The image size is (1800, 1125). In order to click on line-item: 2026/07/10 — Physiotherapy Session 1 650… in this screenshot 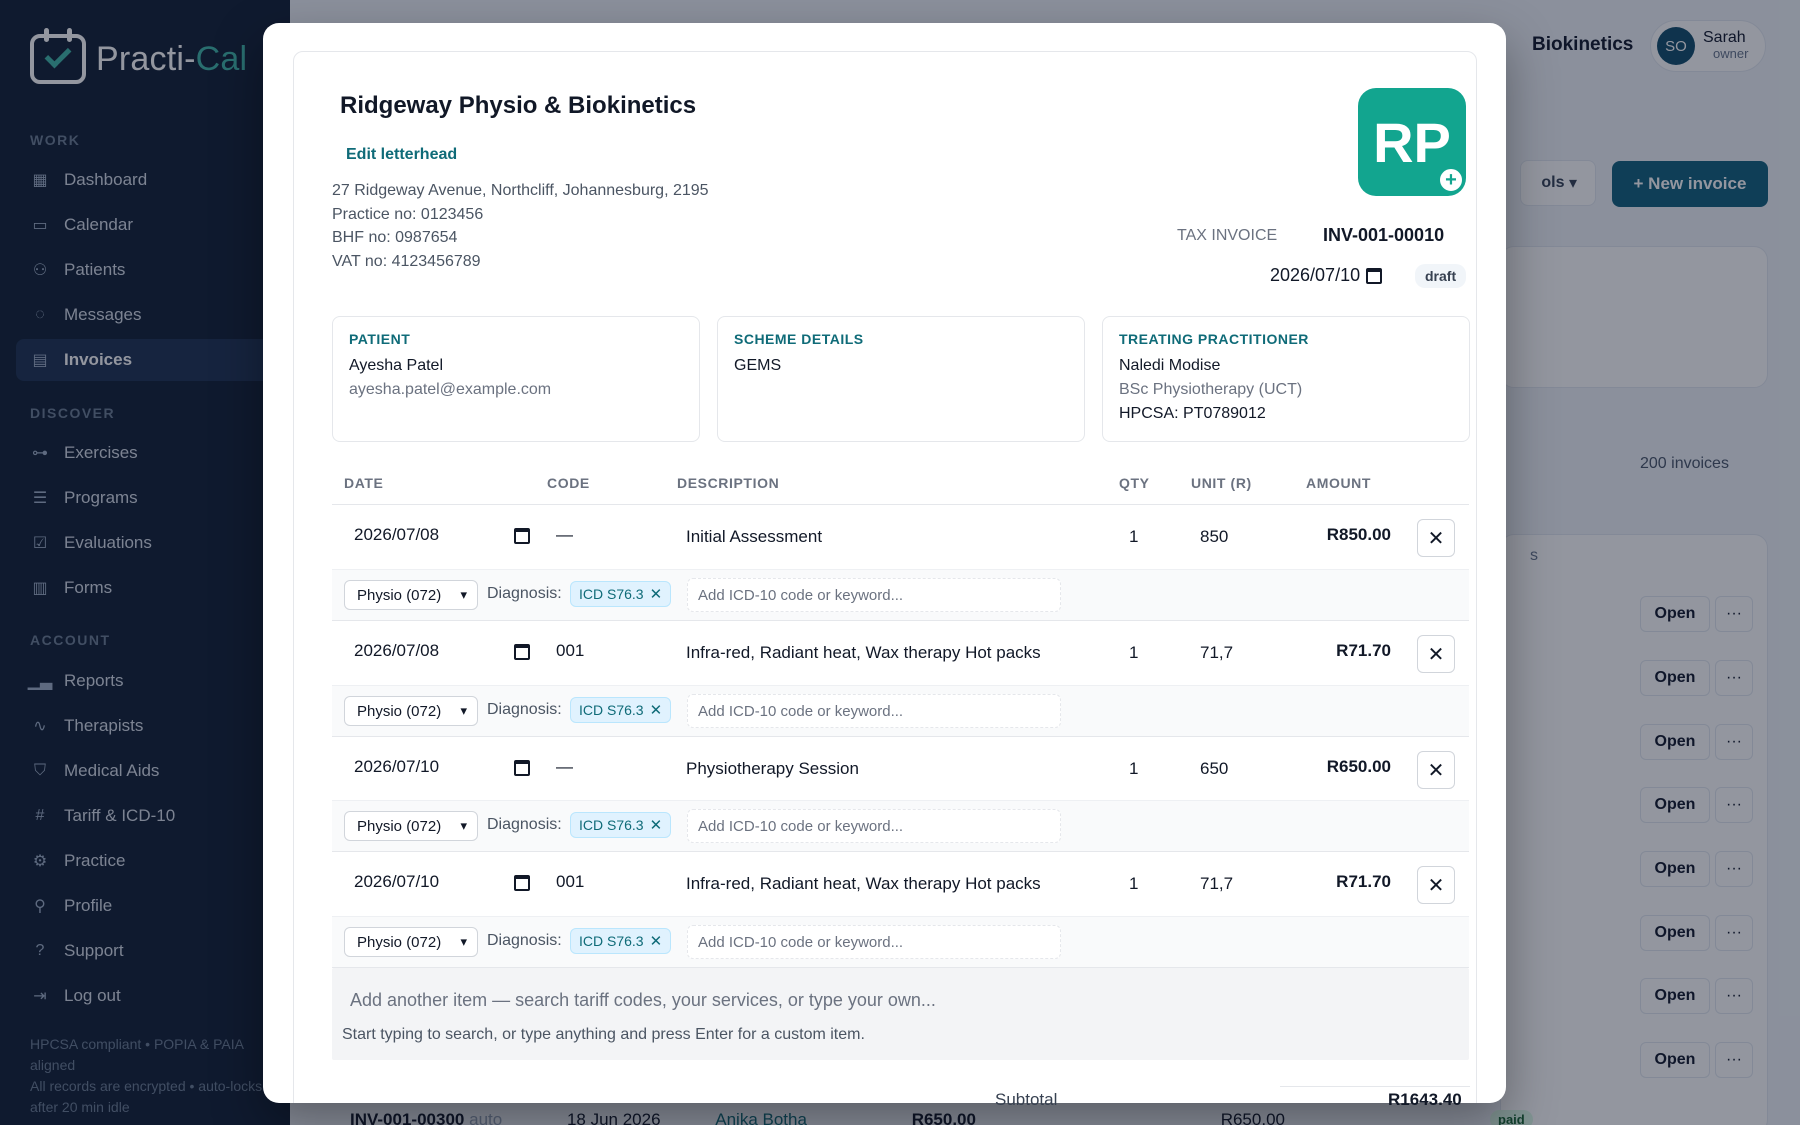, I will do `click(900, 769)`.